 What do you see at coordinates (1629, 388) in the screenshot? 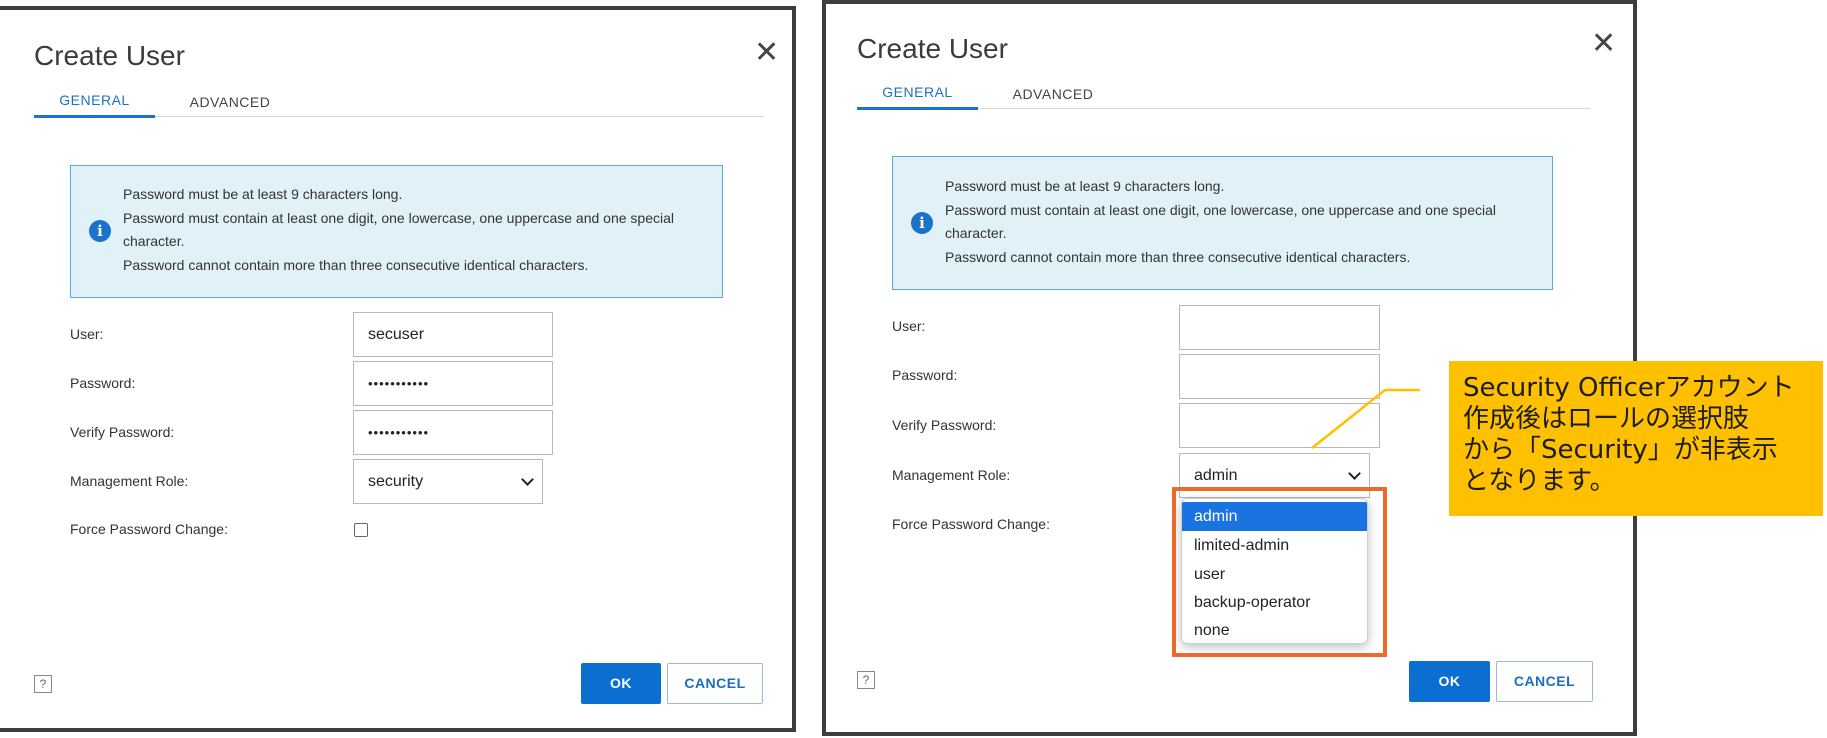
I see `callout-line: Security Officerアカウント` at bounding box center [1629, 388].